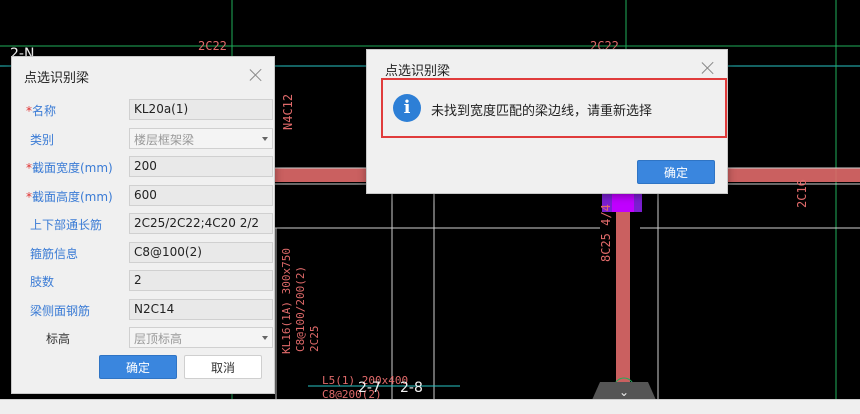  I want to click on field-label: 类别, so click(42, 140).